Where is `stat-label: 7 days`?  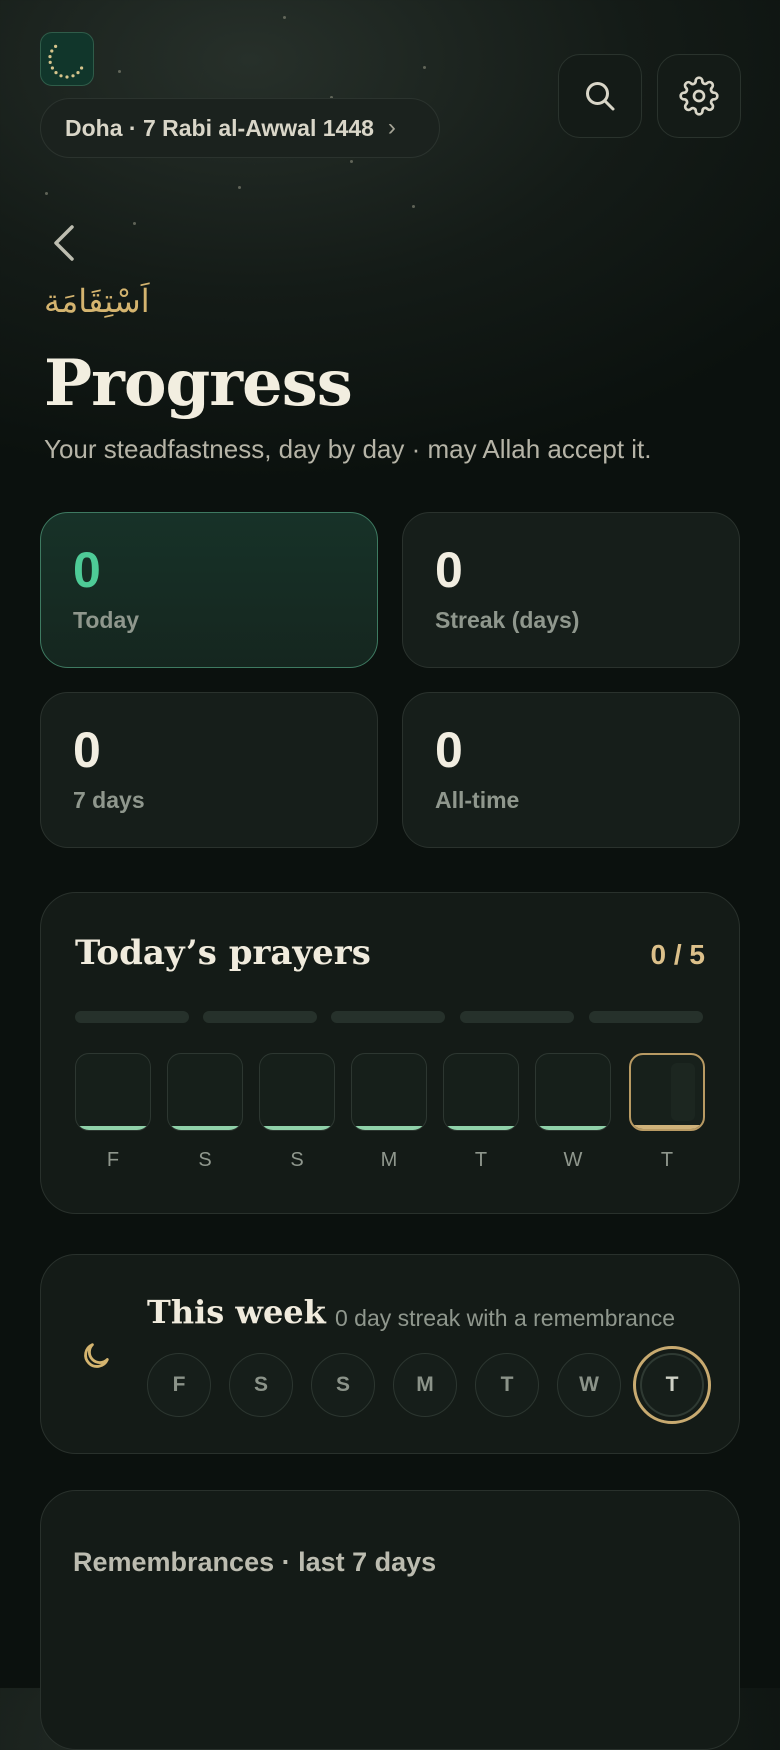
stat-label: 7 days is located at coordinates (109, 800).